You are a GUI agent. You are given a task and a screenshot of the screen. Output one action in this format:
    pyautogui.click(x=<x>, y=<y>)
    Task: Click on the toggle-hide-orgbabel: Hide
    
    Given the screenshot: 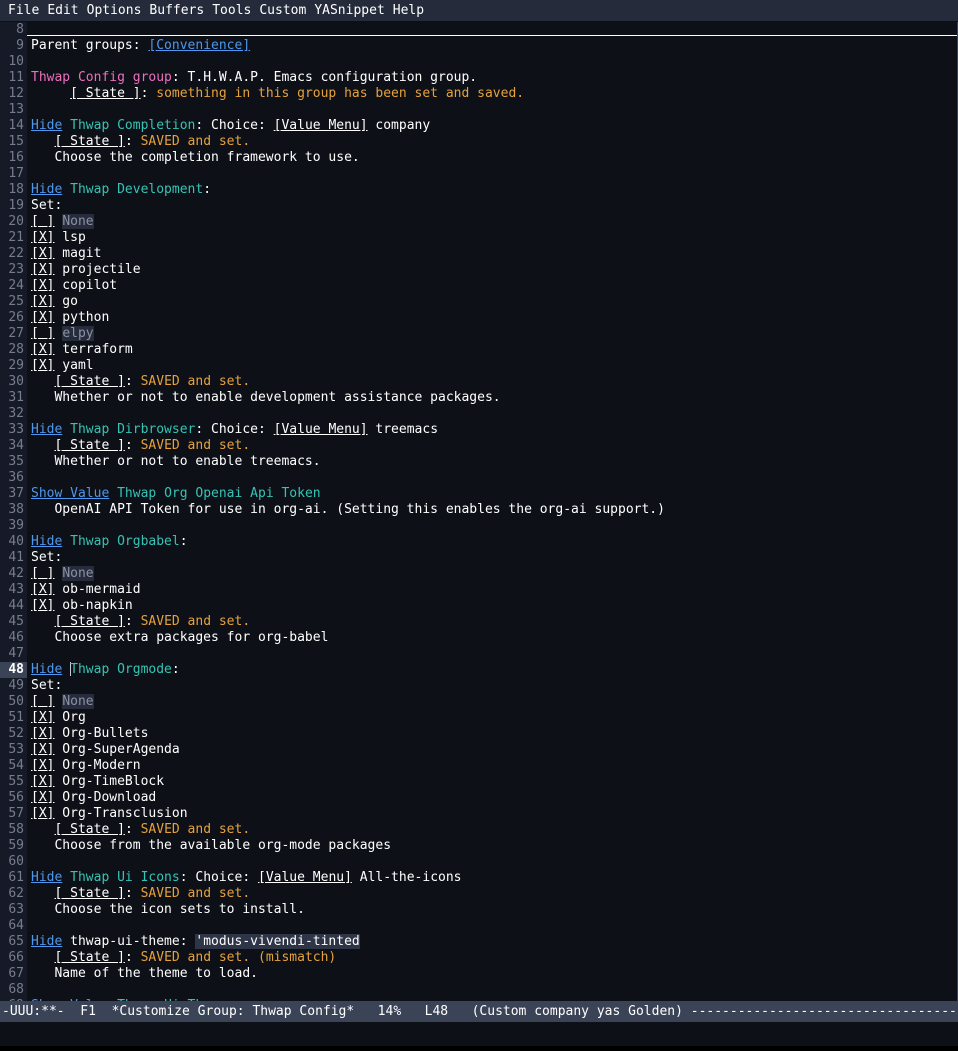 What is the action you would take?
    pyautogui.click(x=46, y=541)
    